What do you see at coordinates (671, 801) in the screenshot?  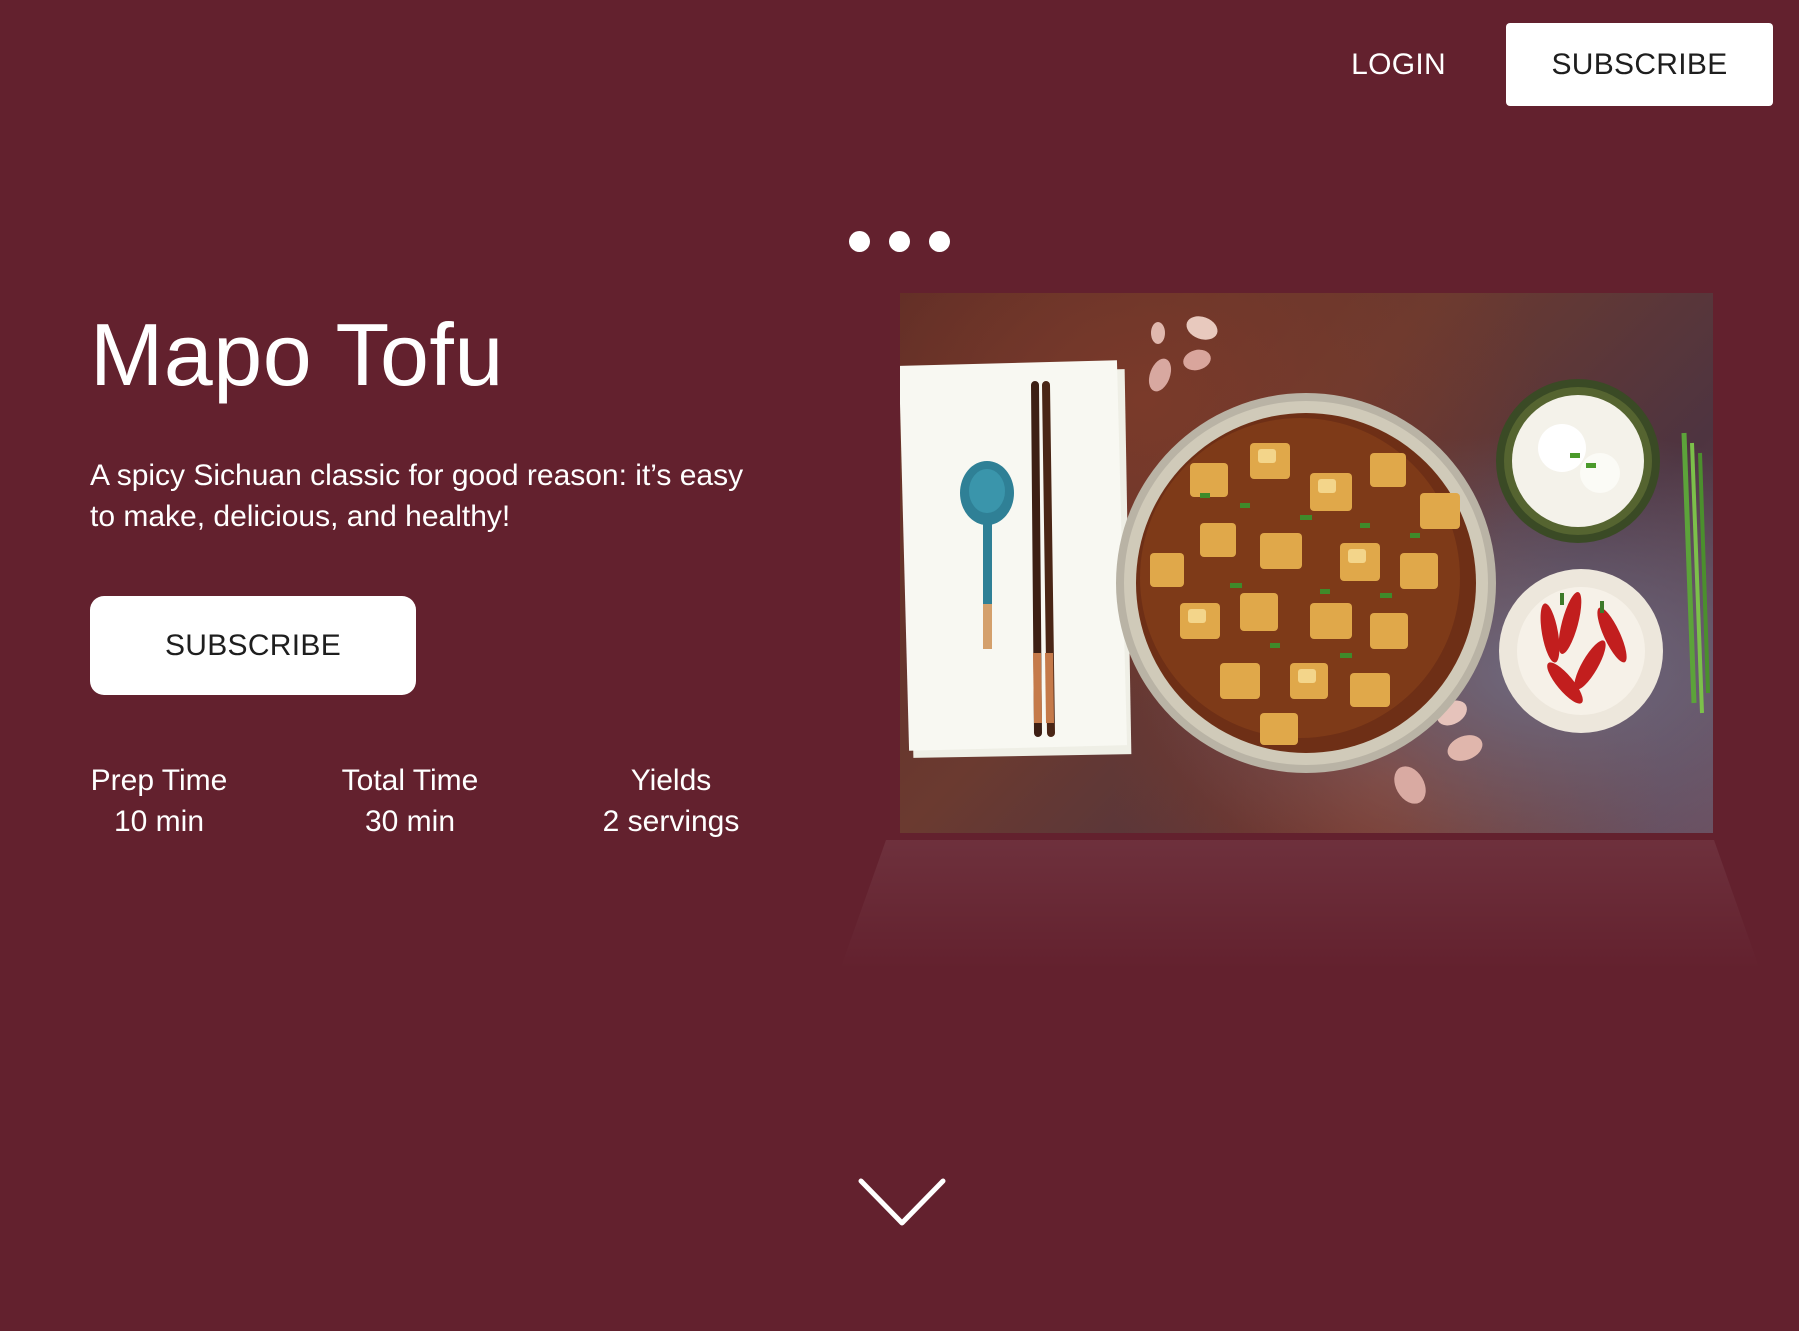 I see `stat-yields: Yields 2 servings` at bounding box center [671, 801].